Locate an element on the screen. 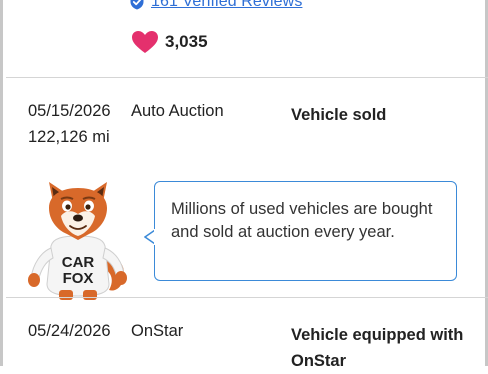  reviews-row: 161 Verified Reviews is located at coordinates (215, 5).